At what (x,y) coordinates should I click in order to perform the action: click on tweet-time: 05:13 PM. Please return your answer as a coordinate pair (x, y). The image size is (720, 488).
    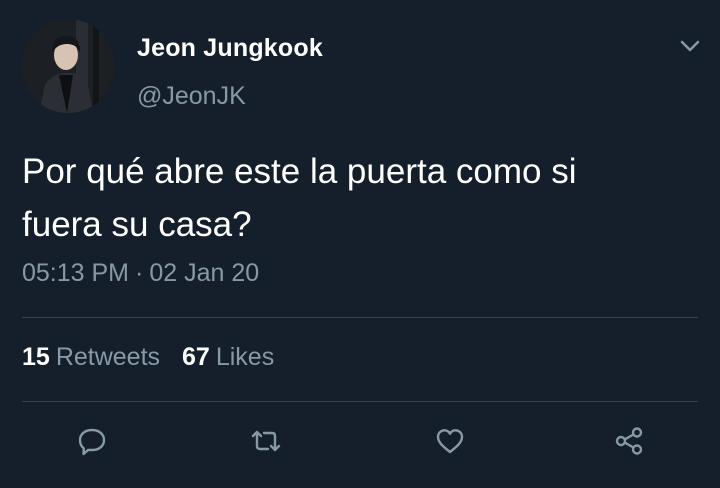
    Looking at the image, I should click on (76, 273).